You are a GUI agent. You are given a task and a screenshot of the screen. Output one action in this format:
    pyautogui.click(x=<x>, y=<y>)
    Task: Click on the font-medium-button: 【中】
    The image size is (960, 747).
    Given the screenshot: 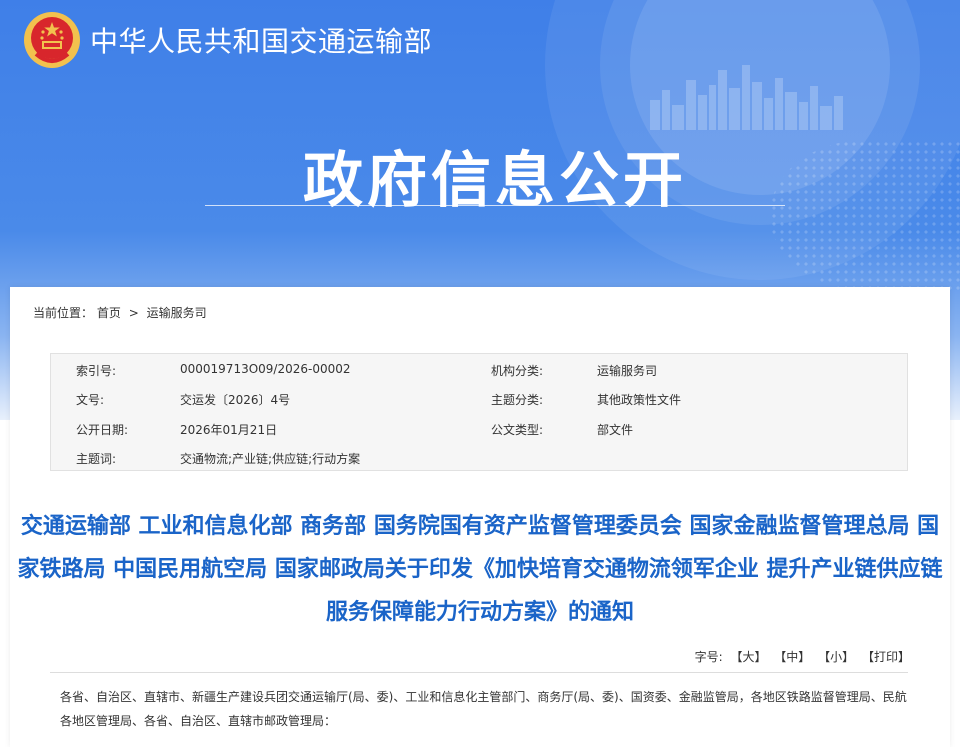 What is the action you would take?
    pyautogui.click(x=792, y=657)
    